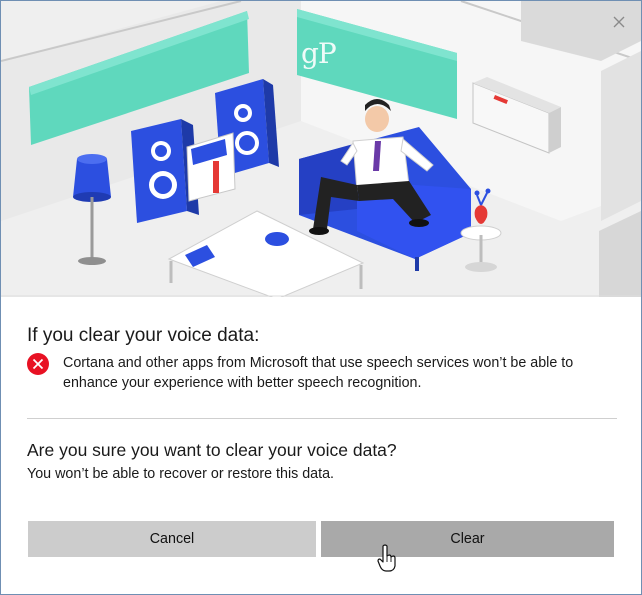 This screenshot has width=642, height=595. Describe the element at coordinates (172, 539) in the screenshot. I see `cancel-button: Cancel` at that location.